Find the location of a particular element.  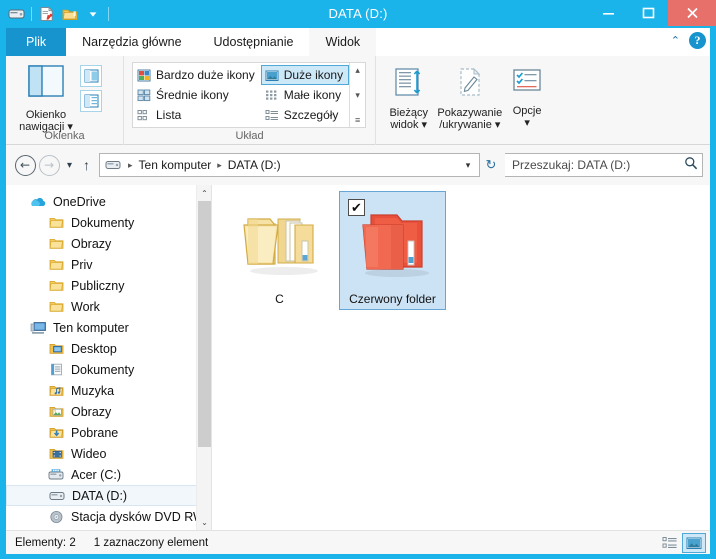

tab-plik: Plik is located at coordinates (36, 42).